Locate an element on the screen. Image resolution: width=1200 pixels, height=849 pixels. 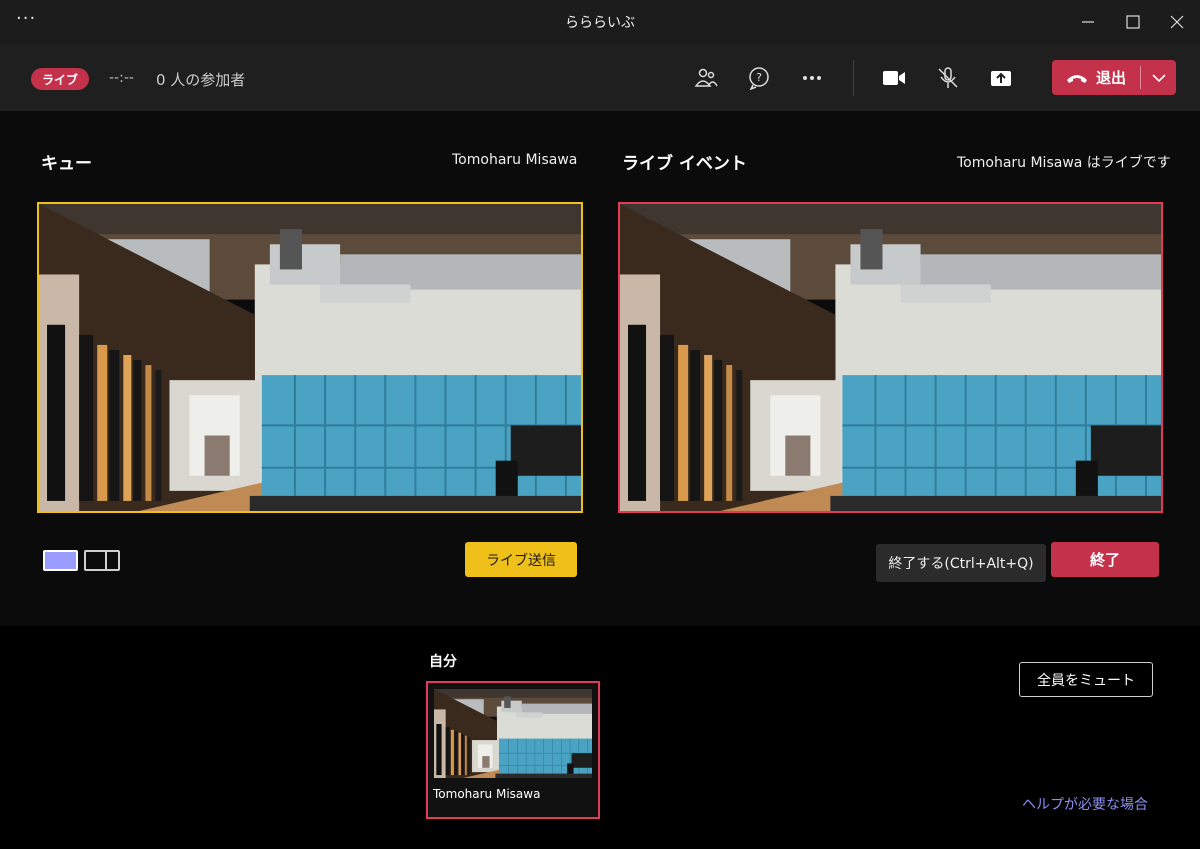
self-video is located at coordinates (513, 733).